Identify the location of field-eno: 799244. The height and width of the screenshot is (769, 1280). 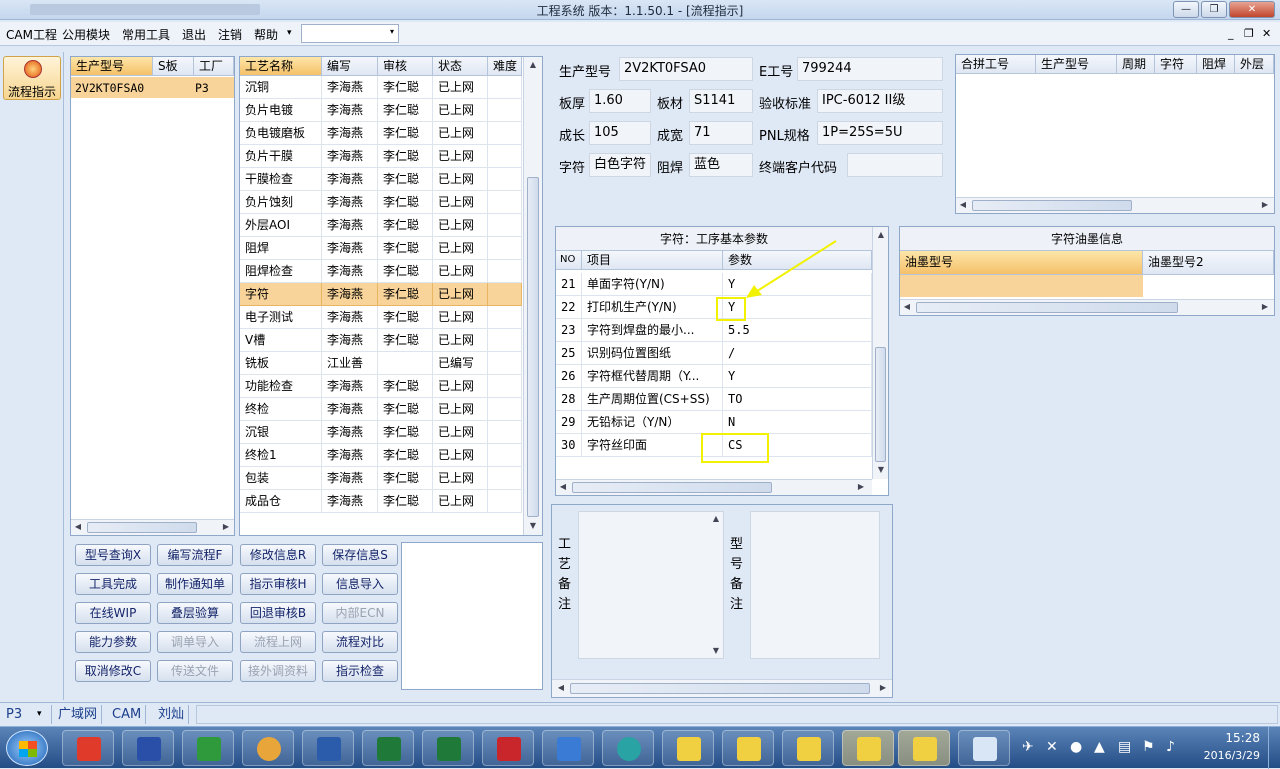
(870, 69).